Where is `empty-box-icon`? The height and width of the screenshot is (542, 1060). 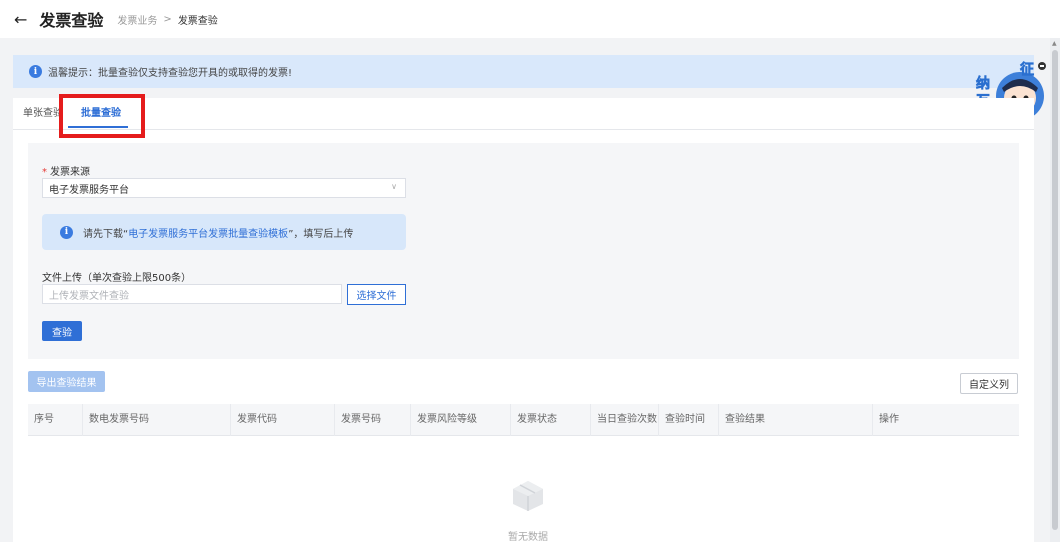 empty-box-icon is located at coordinates (528, 496).